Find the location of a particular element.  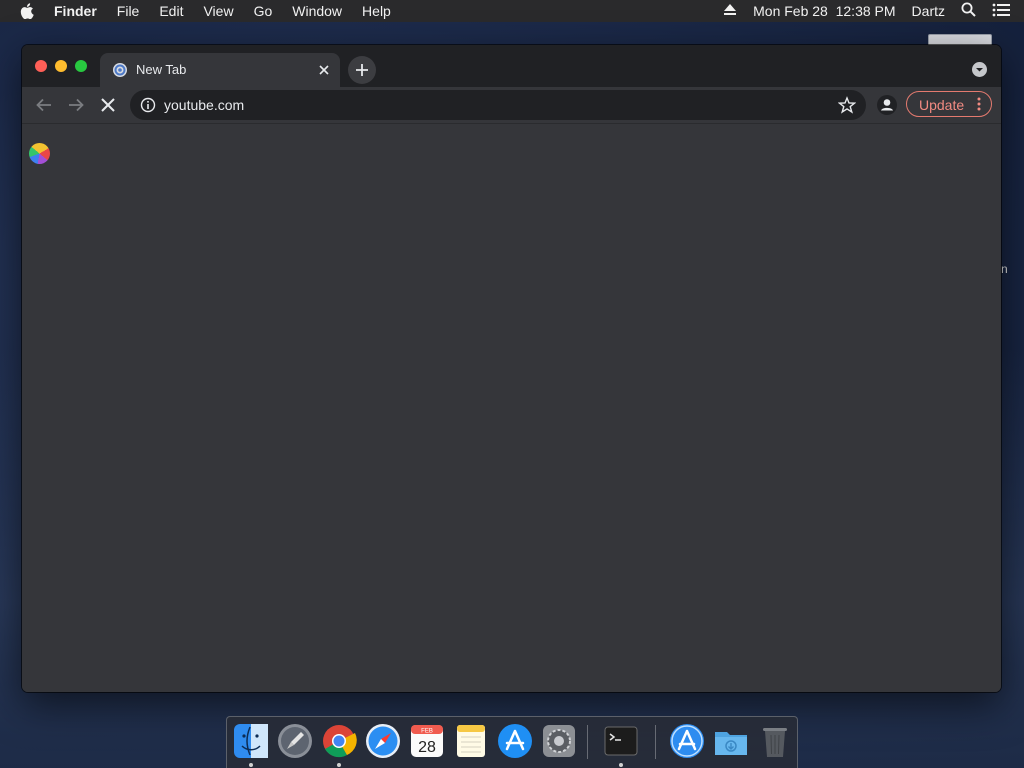

window-zoom-button is located at coordinates (81, 66).